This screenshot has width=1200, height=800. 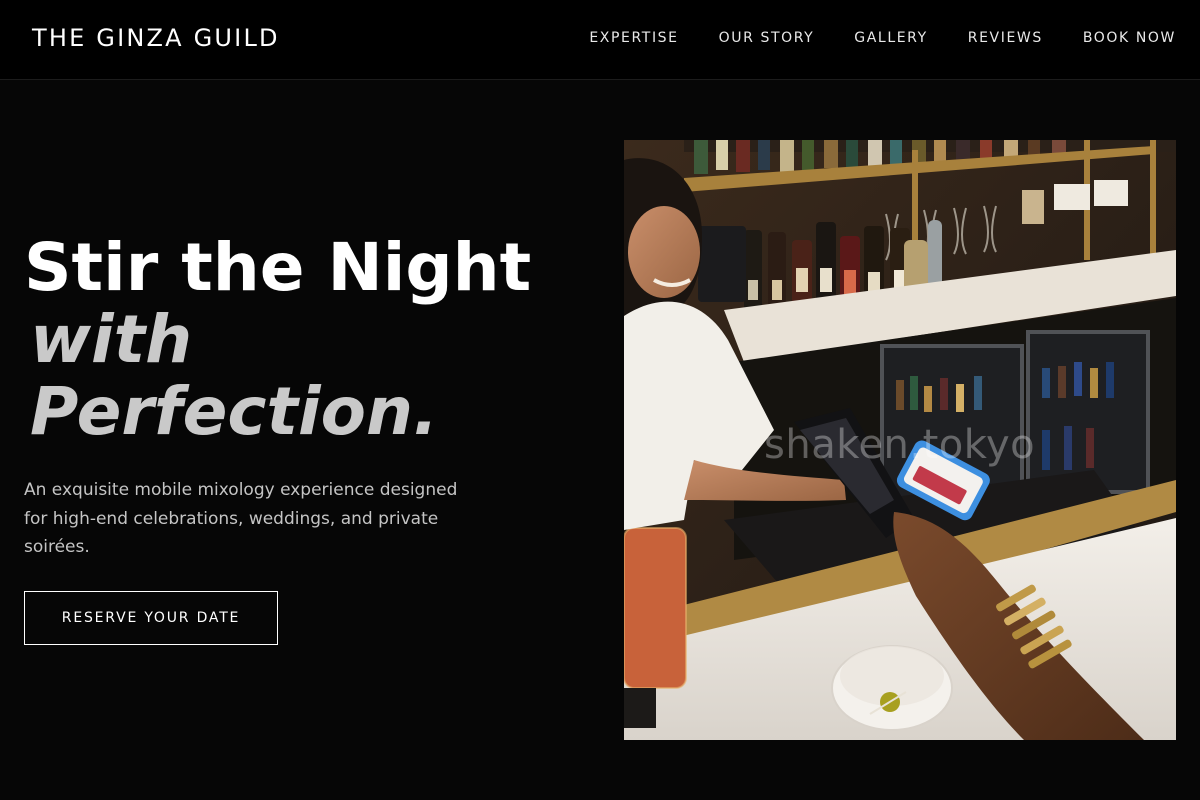 What do you see at coordinates (633, 38) in the screenshot?
I see `nav-link-expertise: EXPERTISE` at bounding box center [633, 38].